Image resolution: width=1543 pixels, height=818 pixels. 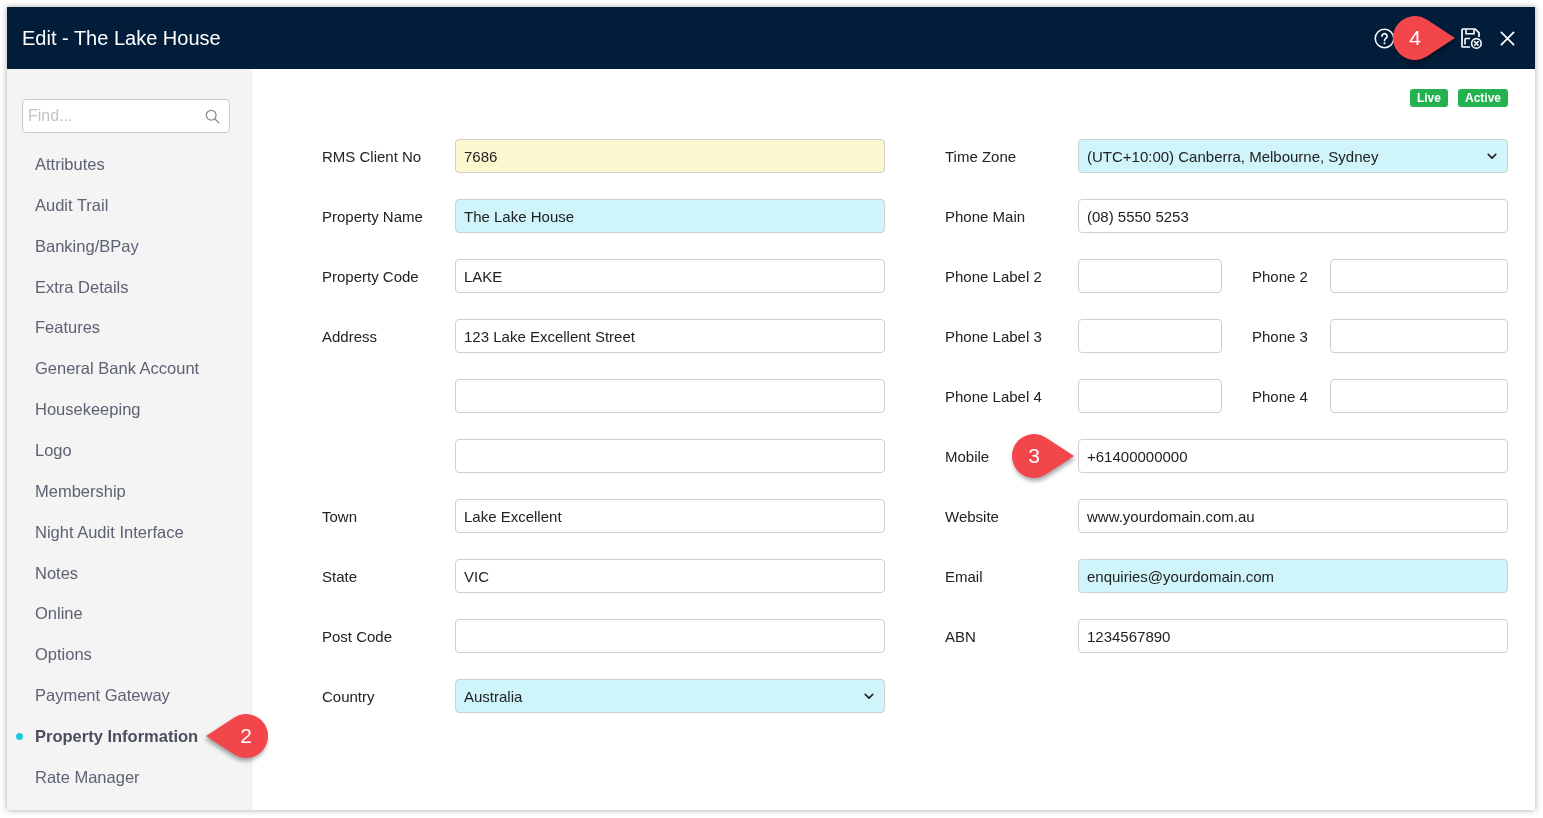 I want to click on text-field: 7686, so click(x=670, y=156).